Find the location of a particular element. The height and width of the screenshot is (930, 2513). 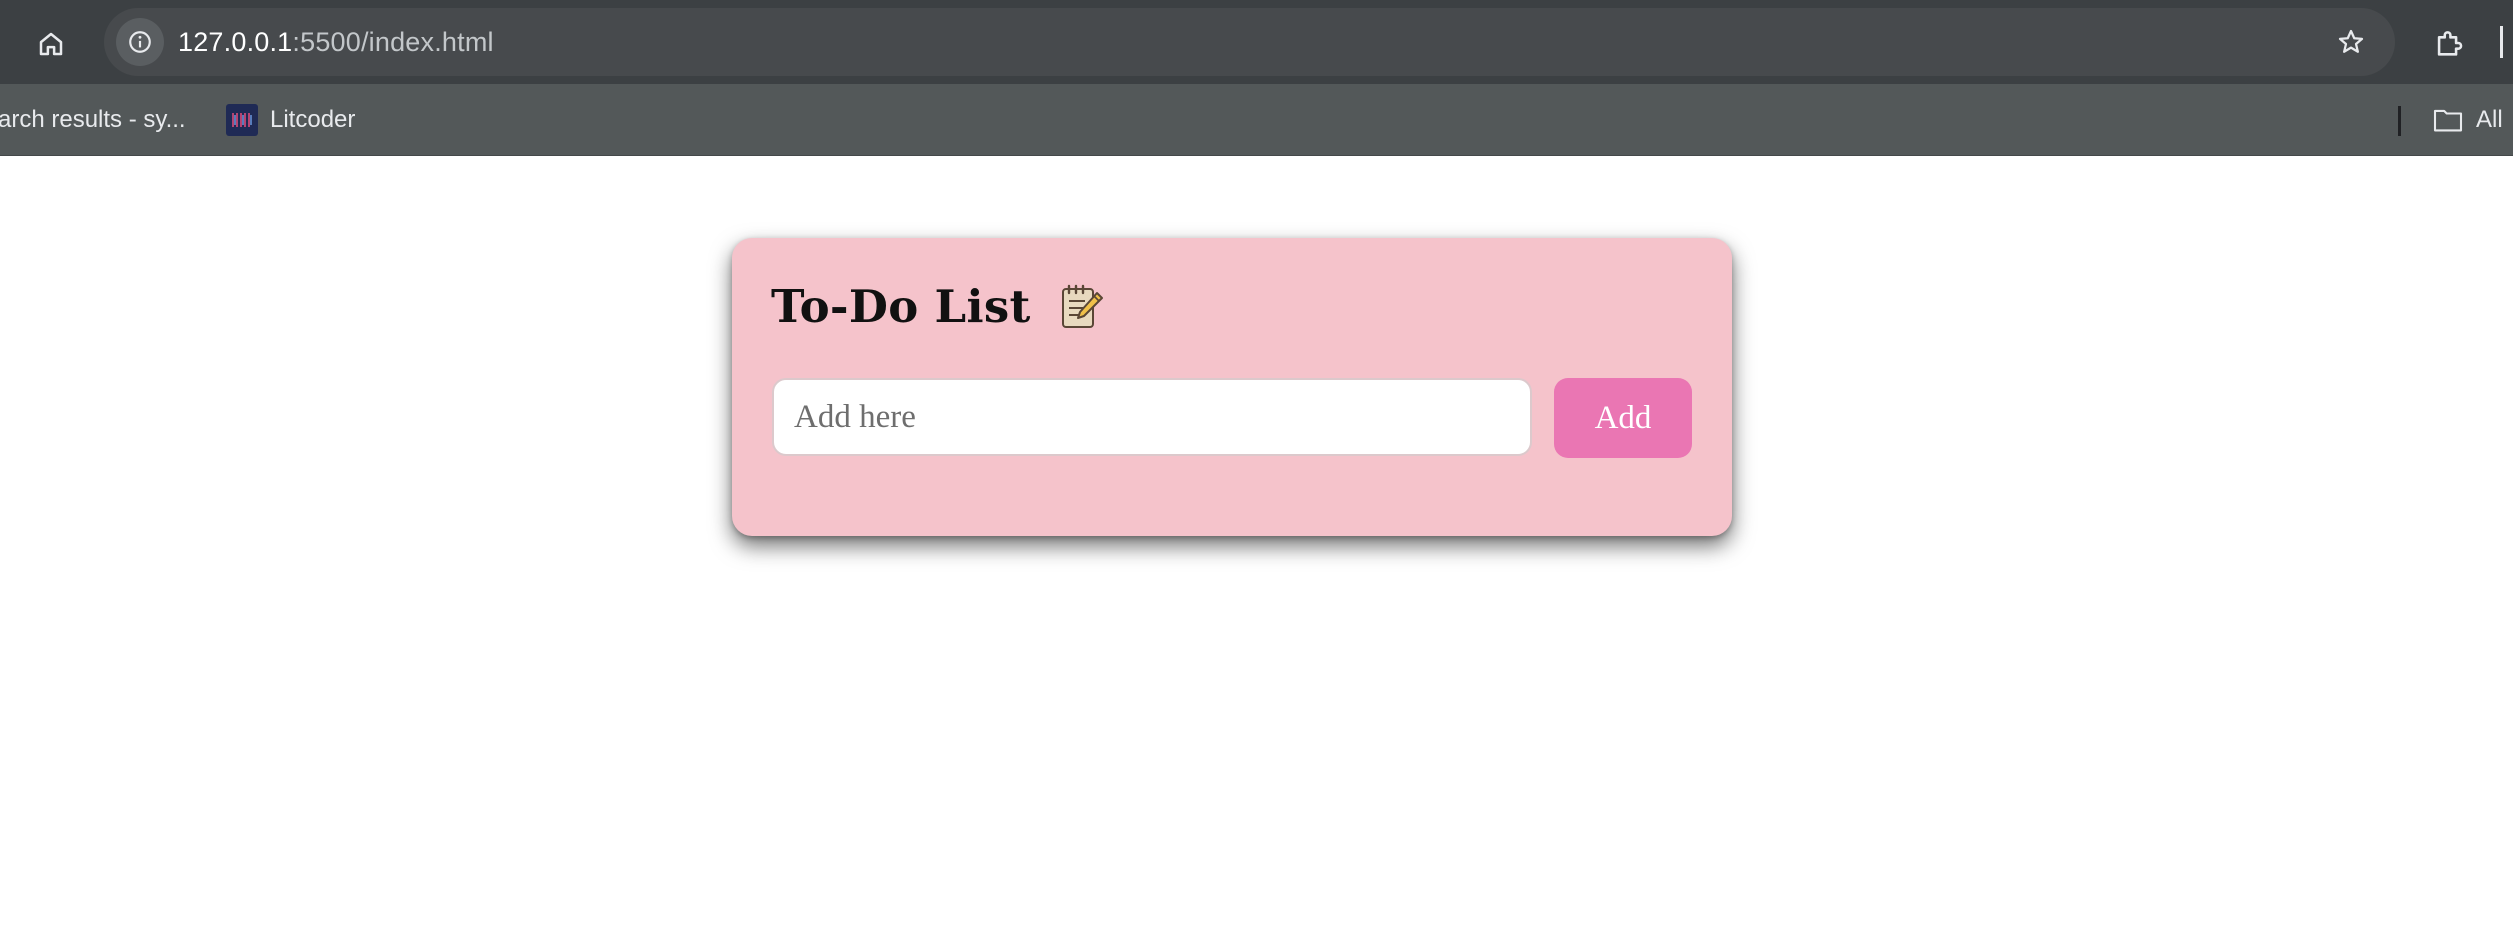

url-text: 127.0.0.1:5500/index.html is located at coordinates (336, 42).